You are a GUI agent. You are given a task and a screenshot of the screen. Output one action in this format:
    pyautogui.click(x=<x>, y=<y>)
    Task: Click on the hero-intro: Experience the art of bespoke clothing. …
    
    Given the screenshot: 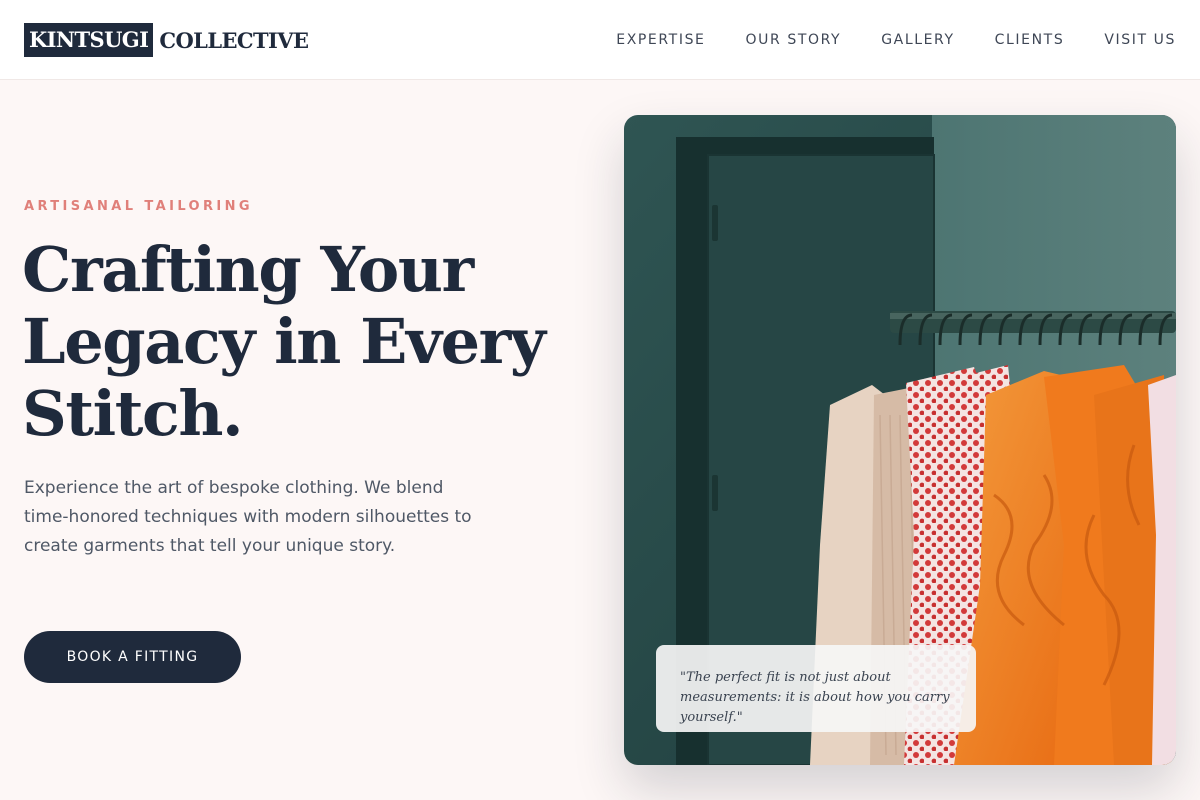 What is the action you would take?
    pyautogui.click(x=248, y=517)
    